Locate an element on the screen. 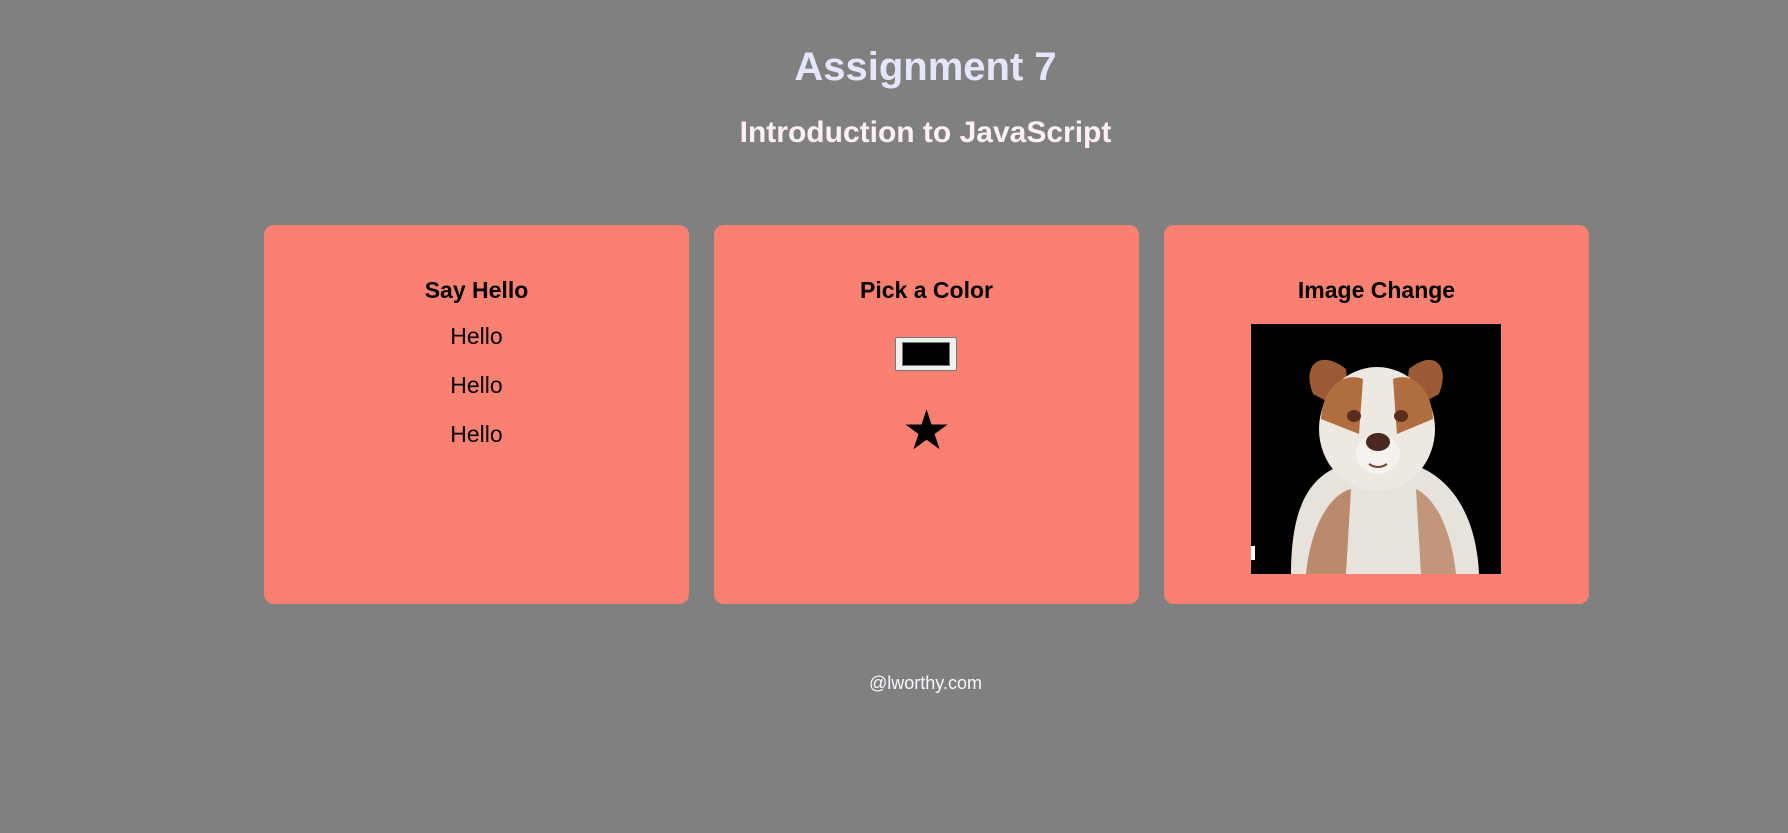 Image resolution: width=1788 pixels, height=833 pixels. dog-photo-icon is located at coordinates (1376, 449).